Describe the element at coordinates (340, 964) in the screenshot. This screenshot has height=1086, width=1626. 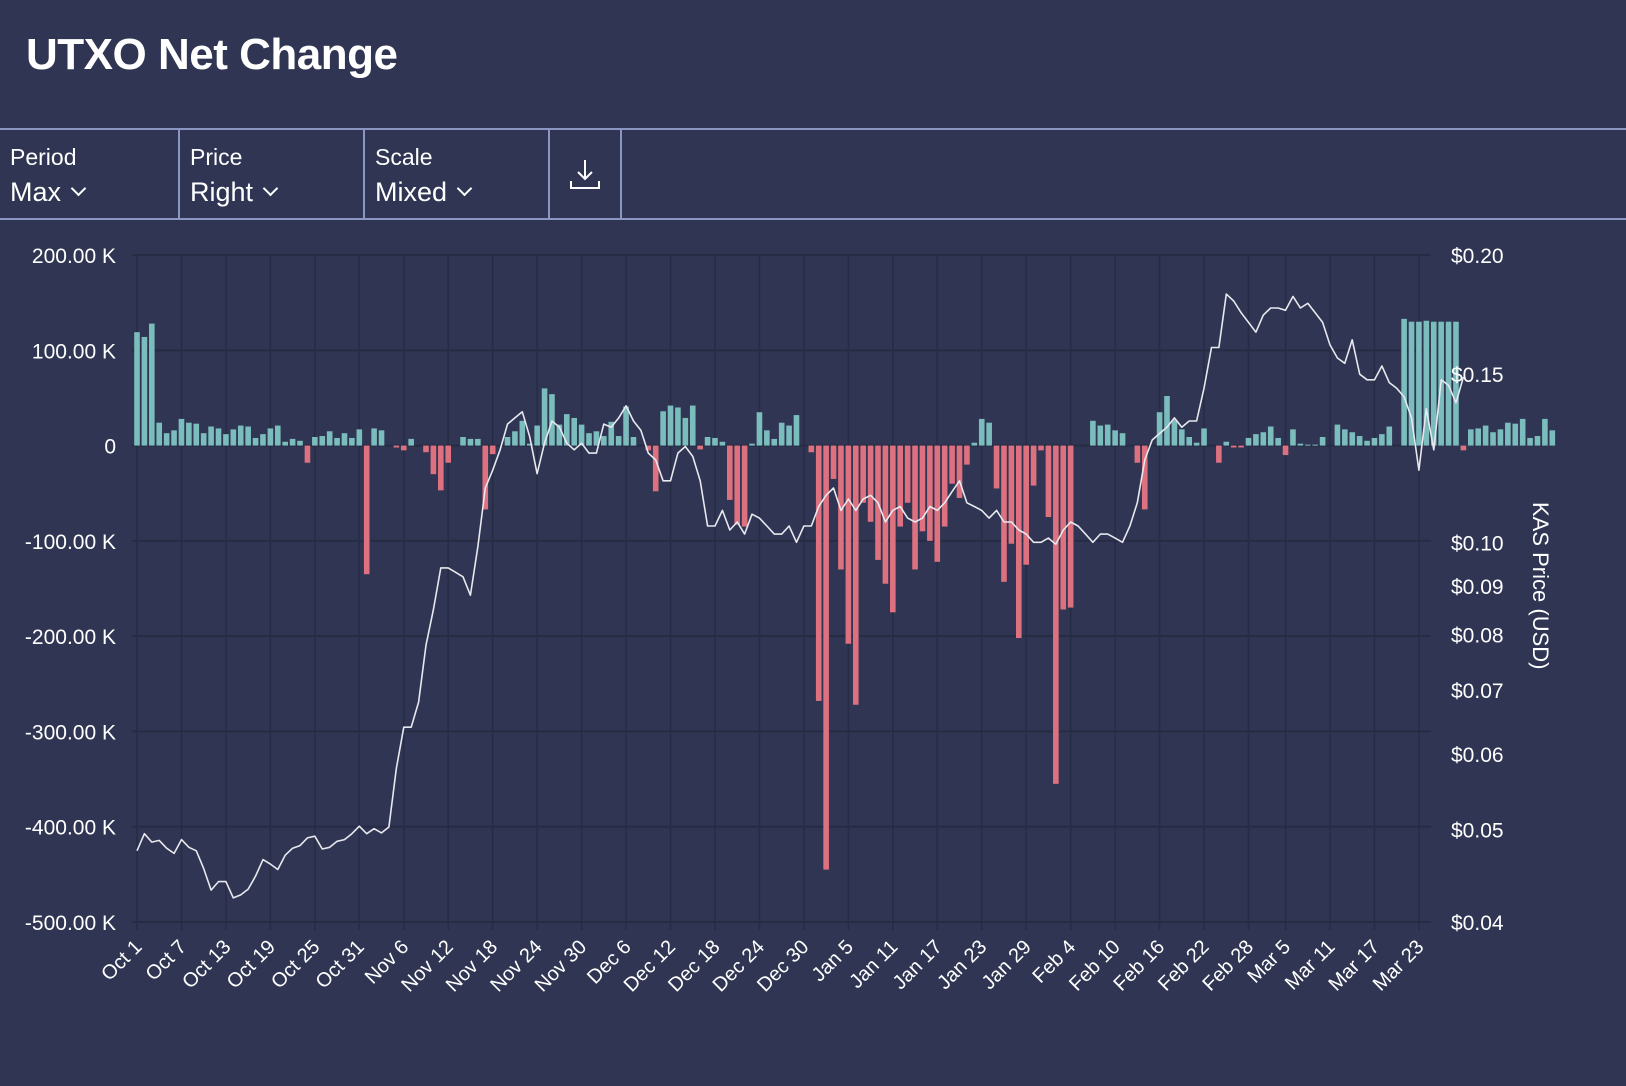
I see `x-tick-label: Oct 31` at that location.